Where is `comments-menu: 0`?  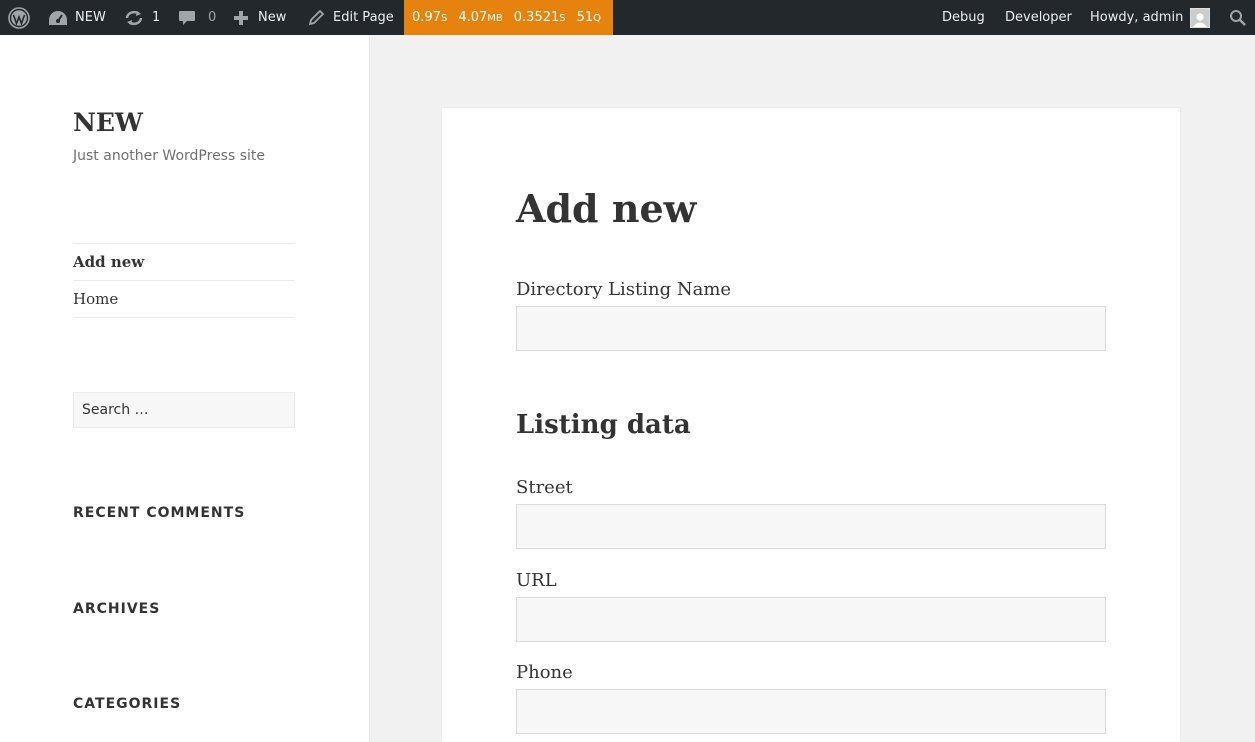
comments-menu: 0 is located at coordinates (197, 17).